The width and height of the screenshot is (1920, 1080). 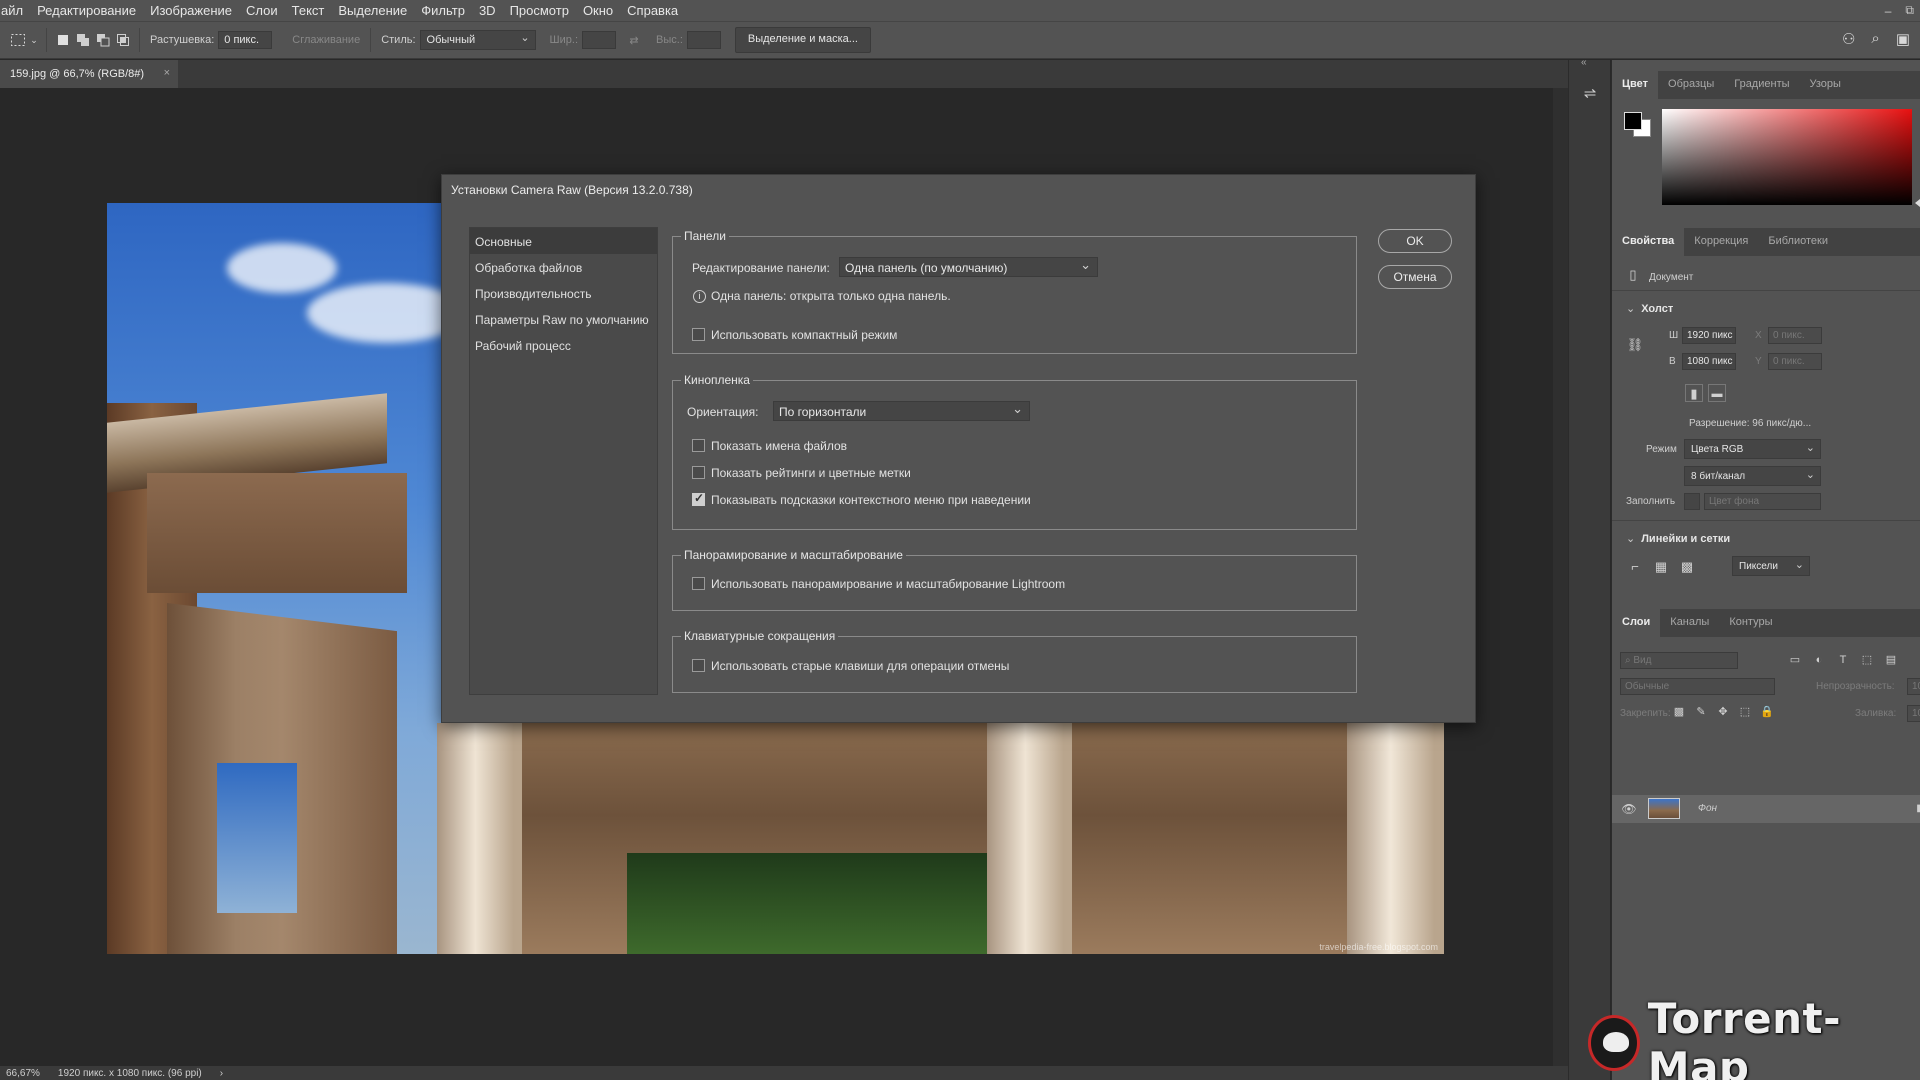 I want to click on marquee-tool-icon, so click(x=18, y=40).